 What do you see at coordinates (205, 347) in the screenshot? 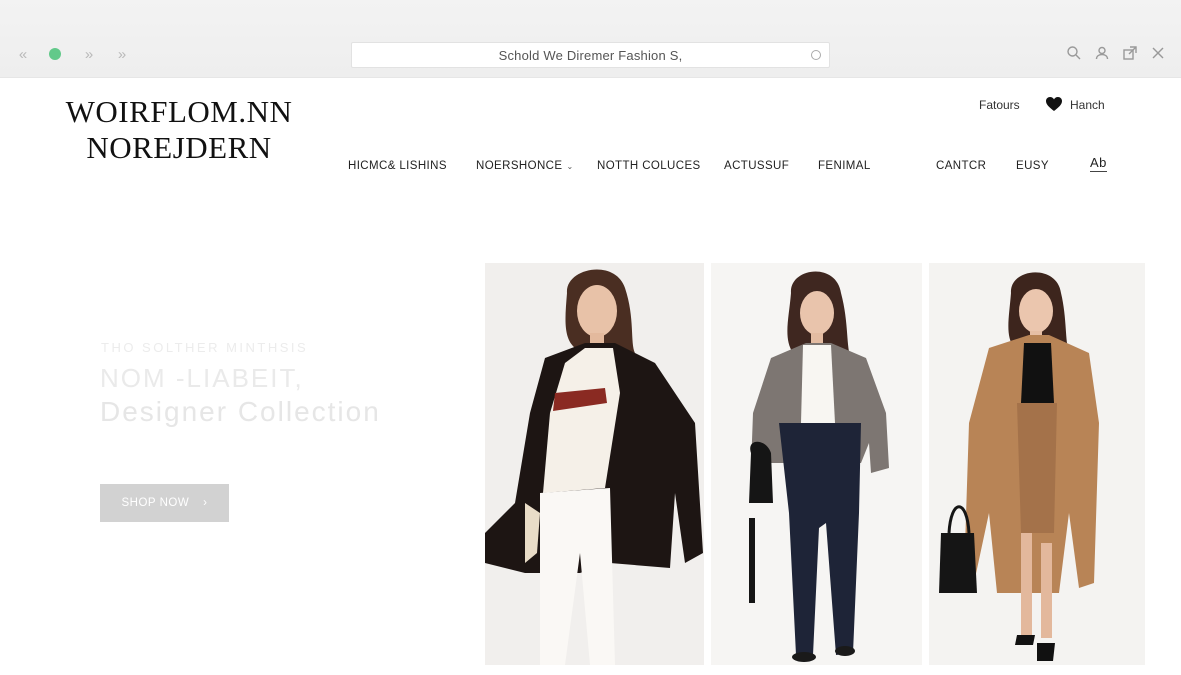
I see `hero-eyebrow: THO SOLTHER MINTHSIS` at bounding box center [205, 347].